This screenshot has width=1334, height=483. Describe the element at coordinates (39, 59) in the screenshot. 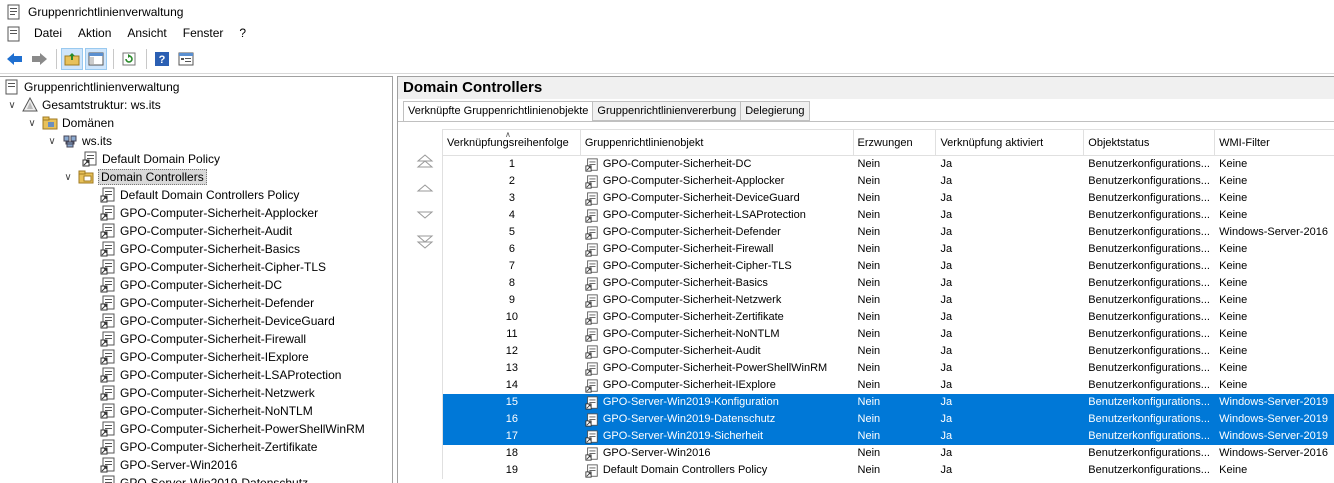

I see `forward-button` at that location.